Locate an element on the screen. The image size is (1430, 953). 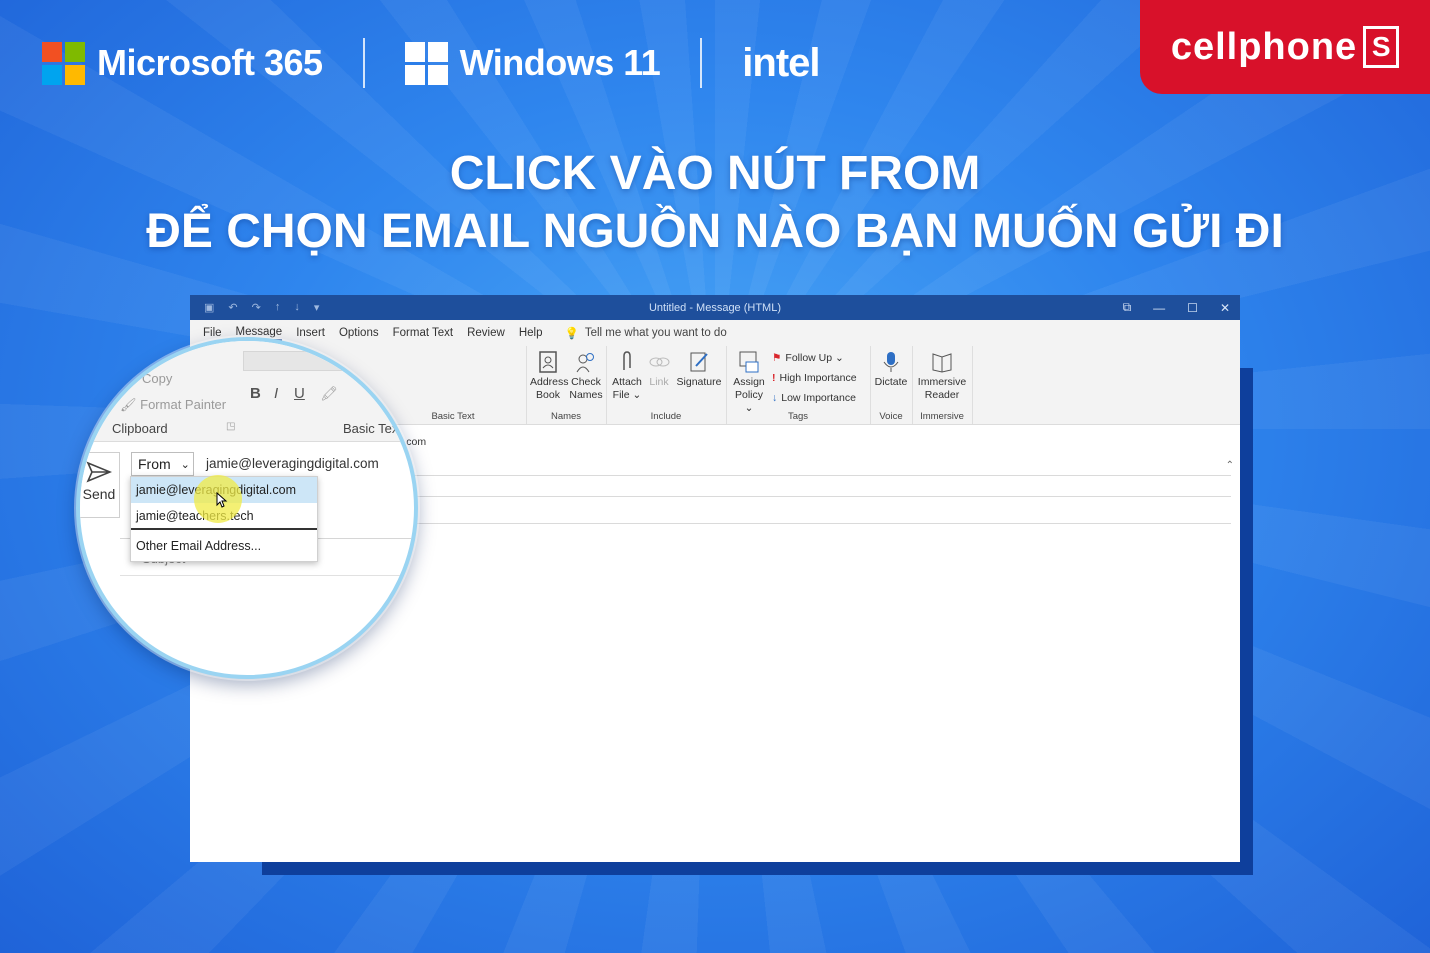
address-book-button: Address Book is located at coordinates (549, 376).